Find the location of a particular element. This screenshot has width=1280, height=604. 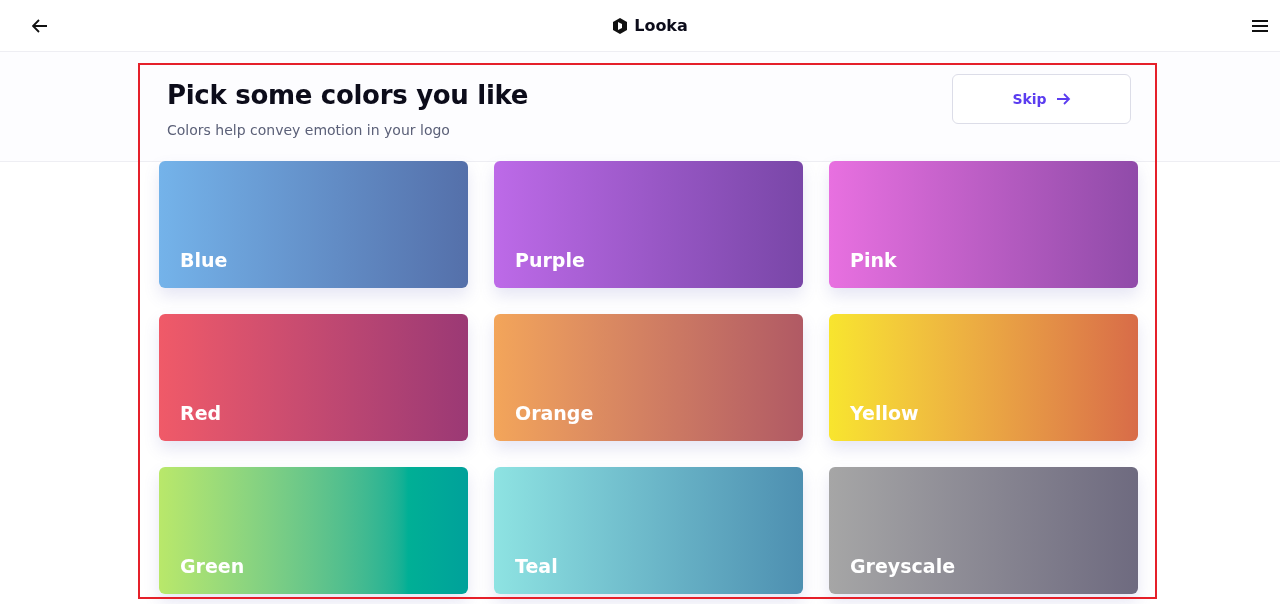

color-card: Yellow is located at coordinates (983, 377).